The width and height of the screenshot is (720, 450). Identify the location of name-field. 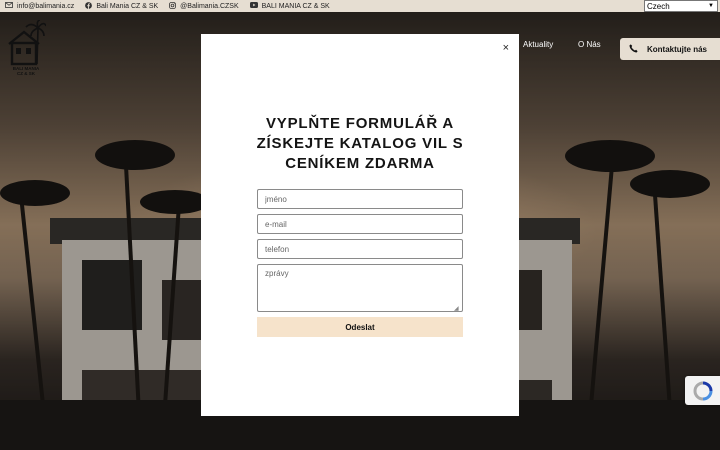
(360, 199).